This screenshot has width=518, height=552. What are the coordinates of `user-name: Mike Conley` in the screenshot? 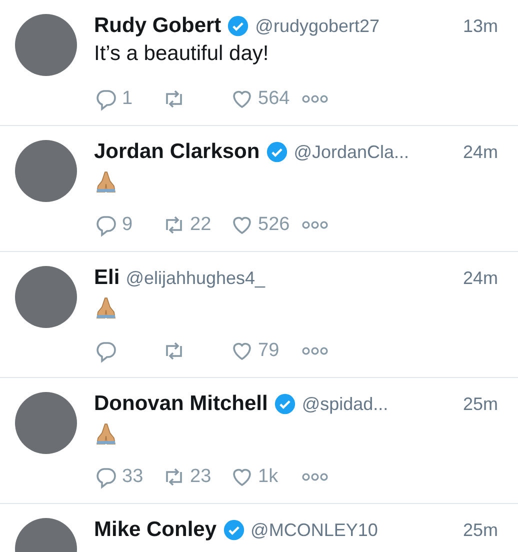 It's located at (155, 530).